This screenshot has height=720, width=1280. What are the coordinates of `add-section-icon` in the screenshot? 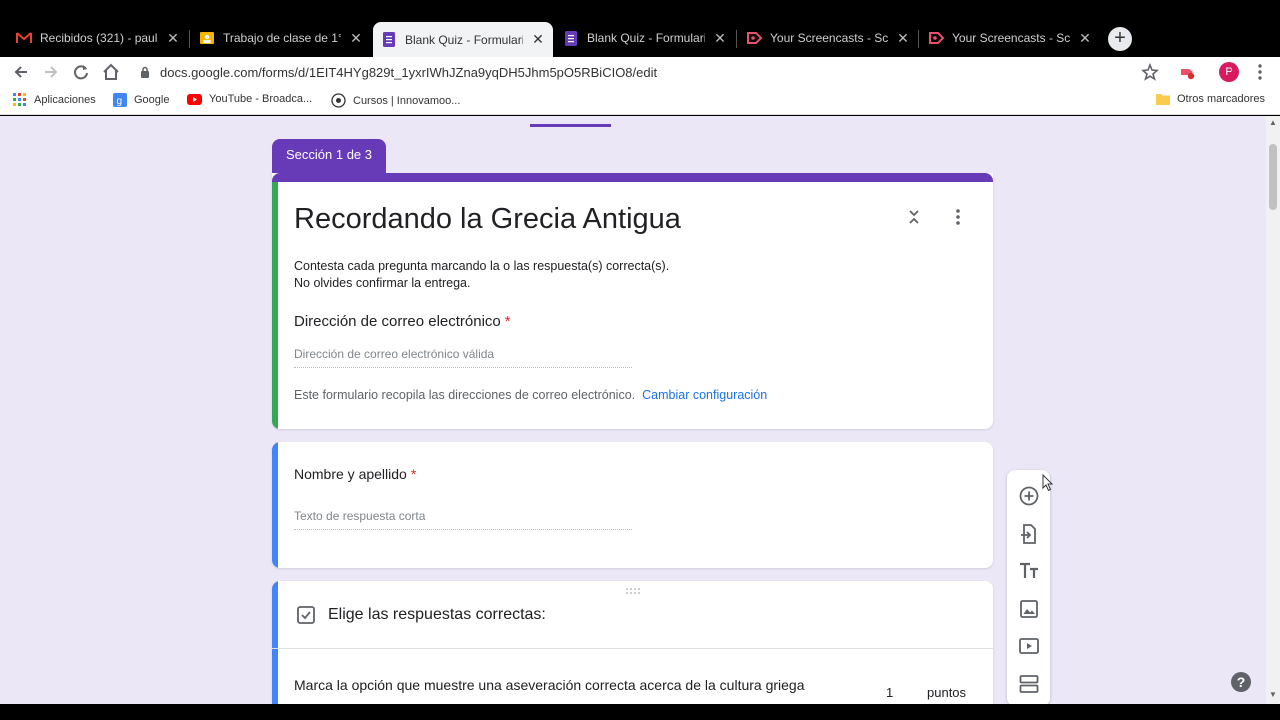 It's located at (1029, 684).